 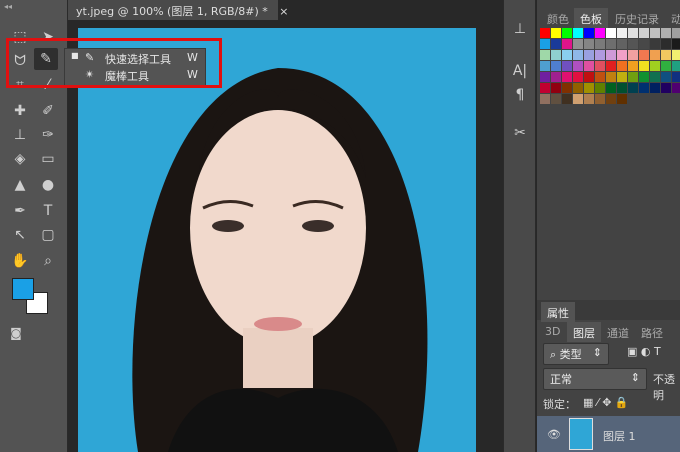 What do you see at coordinates (520, 29) in the screenshot?
I see `tool-presets-icon: ⊥` at bounding box center [520, 29].